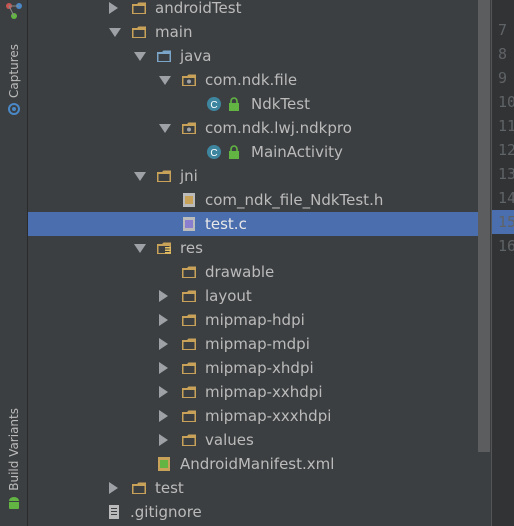 The width and height of the screenshot is (514, 526). What do you see at coordinates (264, 392) in the screenshot?
I see `tree-item-label: mipmap-xxhdpi` at bounding box center [264, 392].